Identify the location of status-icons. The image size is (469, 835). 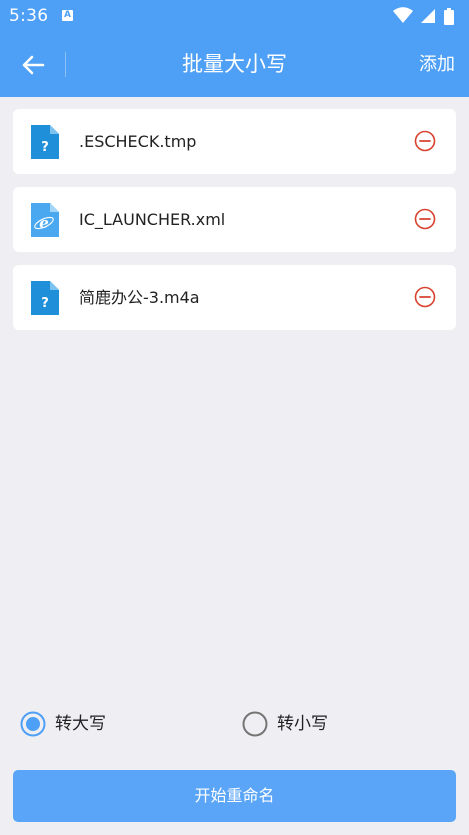
(427, 16).